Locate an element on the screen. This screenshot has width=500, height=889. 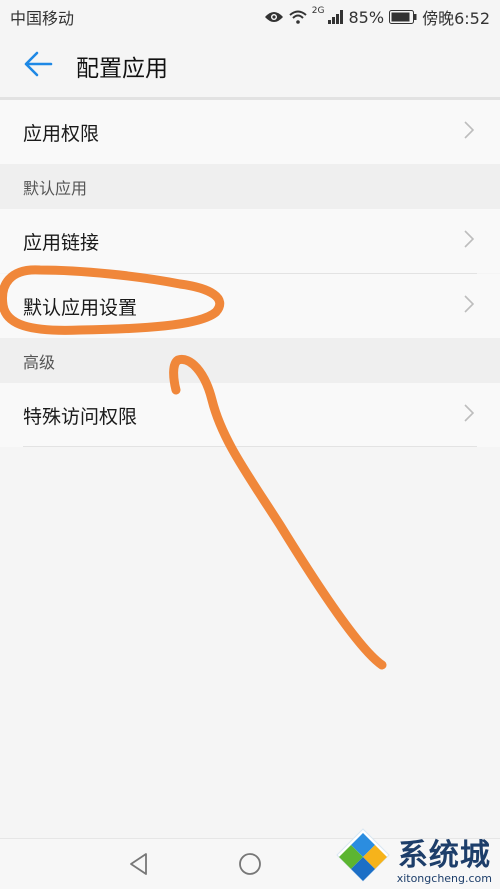
network-type: 2G is located at coordinates (318, 11).